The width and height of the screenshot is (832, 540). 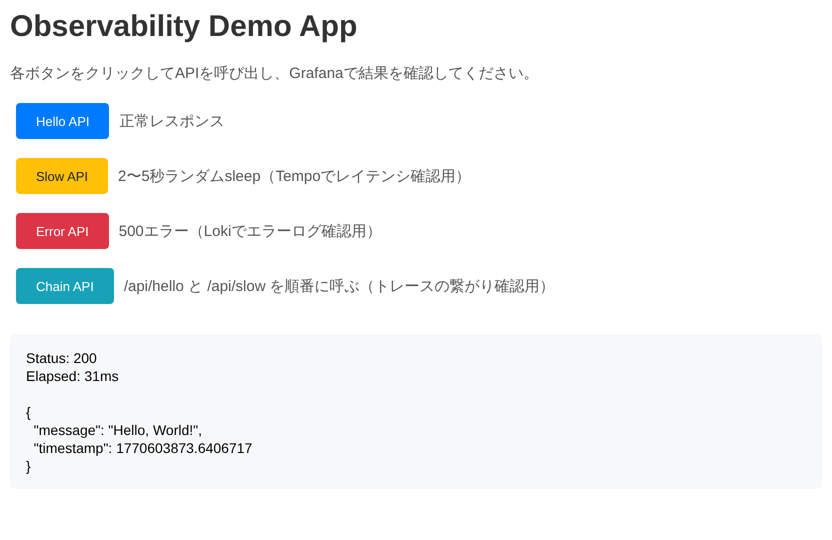 I want to click on api-button: Error API, so click(x=62, y=231).